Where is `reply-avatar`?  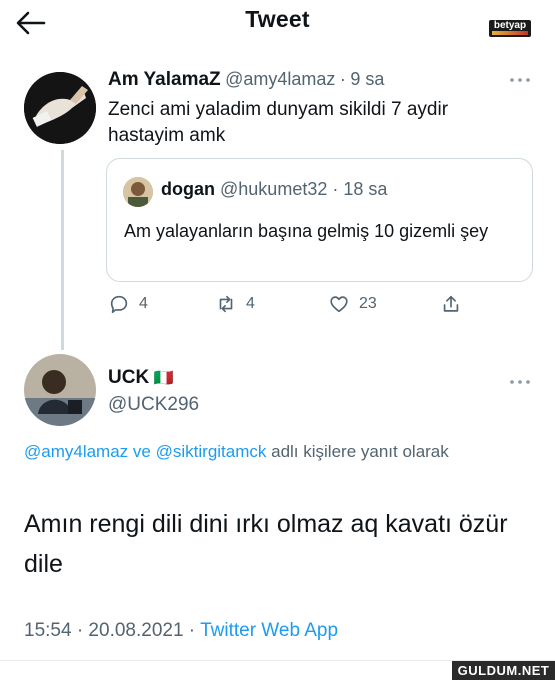 reply-avatar is located at coordinates (60, 390).